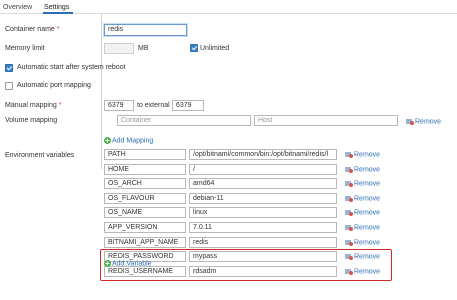 The width and height of the screenshot is (457, 300). I want to click on tab-settings: Settings, so click(56, 7).